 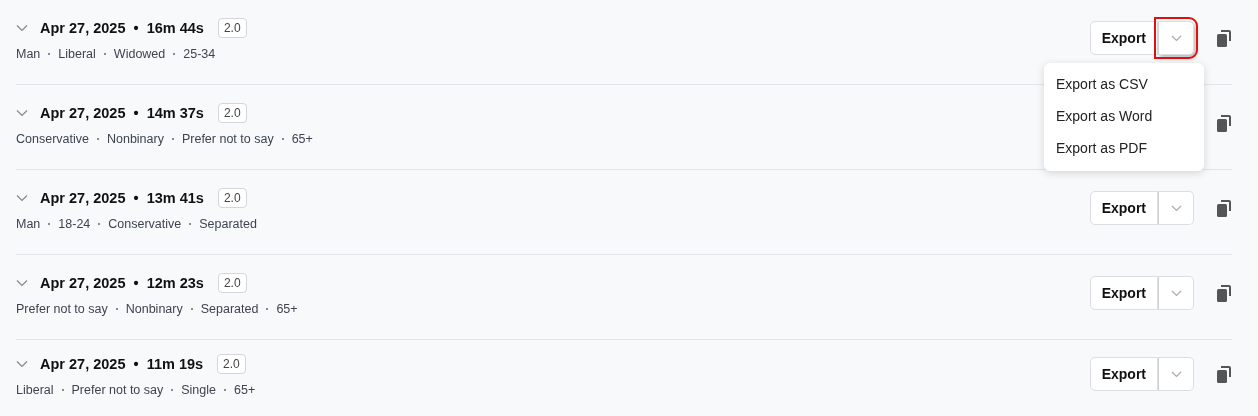 What do you see at coordinates (1124, 85) in the screenshot?
I see `export-menu-item: Export as CSV` at bounding box center [1124, 85].